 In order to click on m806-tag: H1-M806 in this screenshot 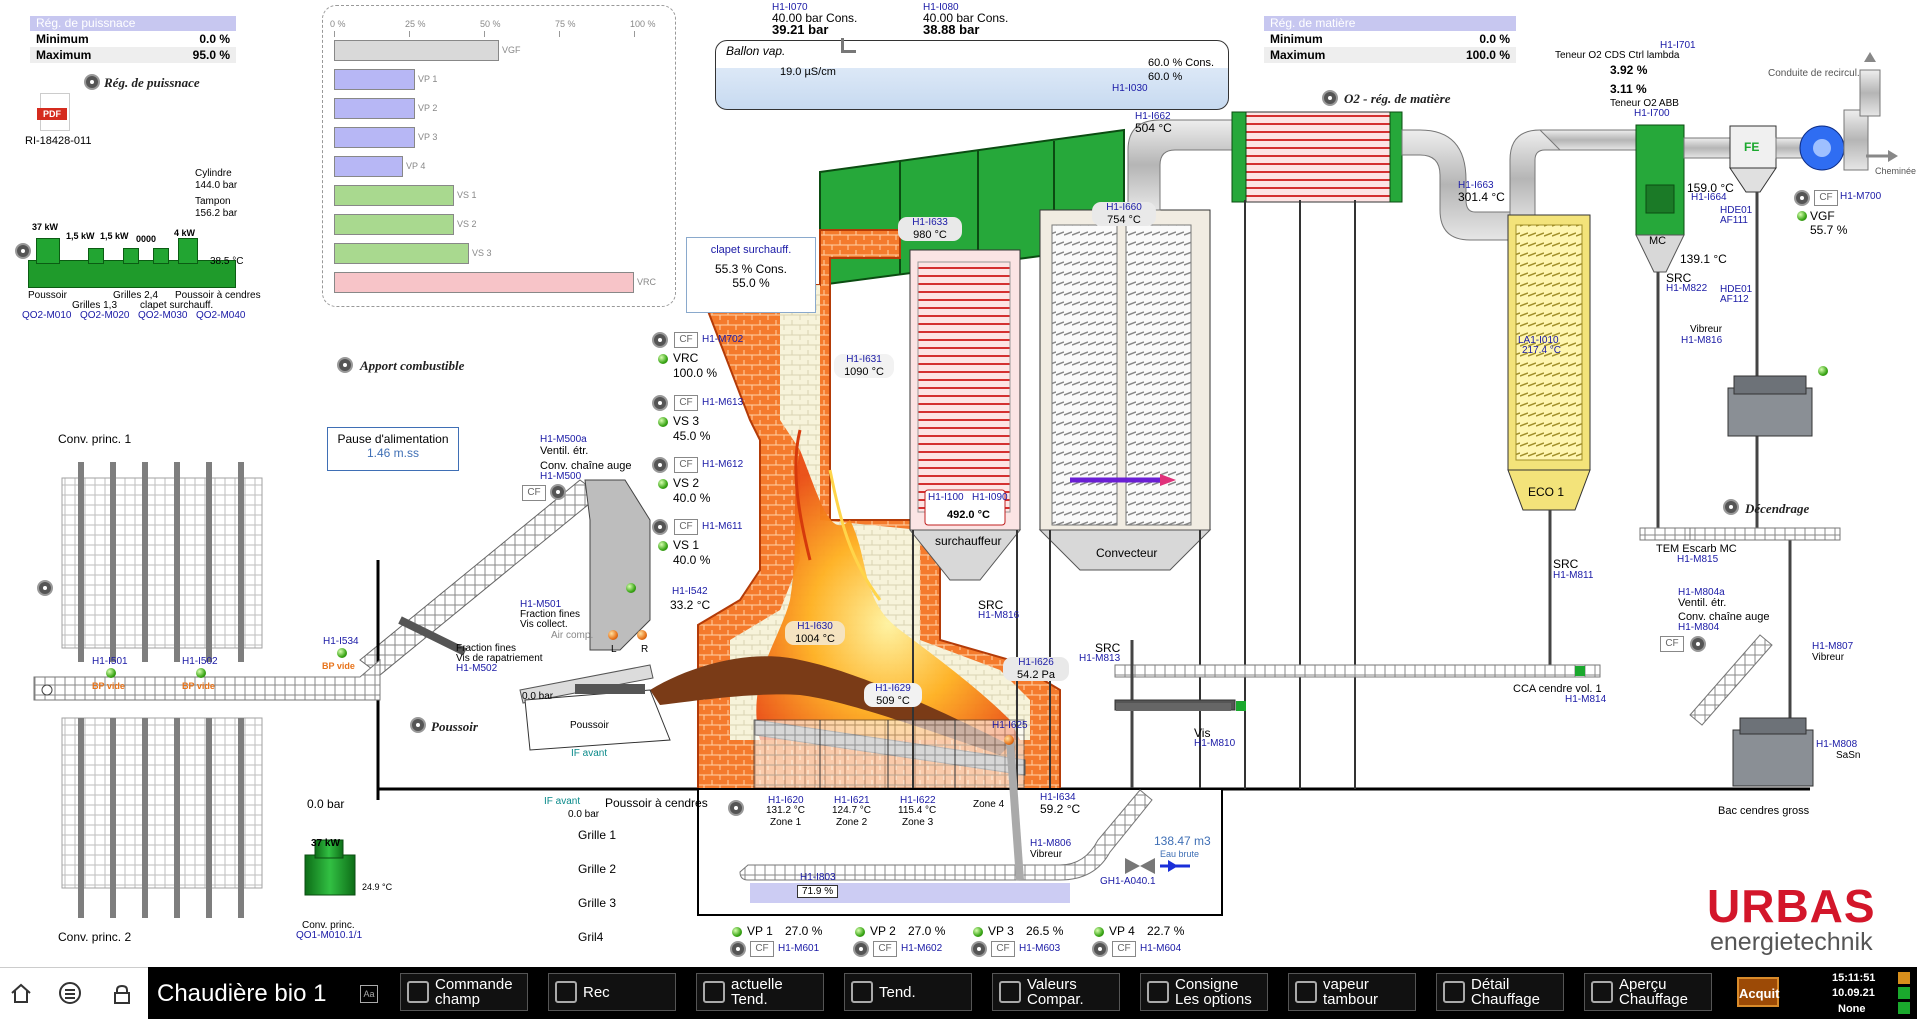, I will do `click(1050, 843)`.